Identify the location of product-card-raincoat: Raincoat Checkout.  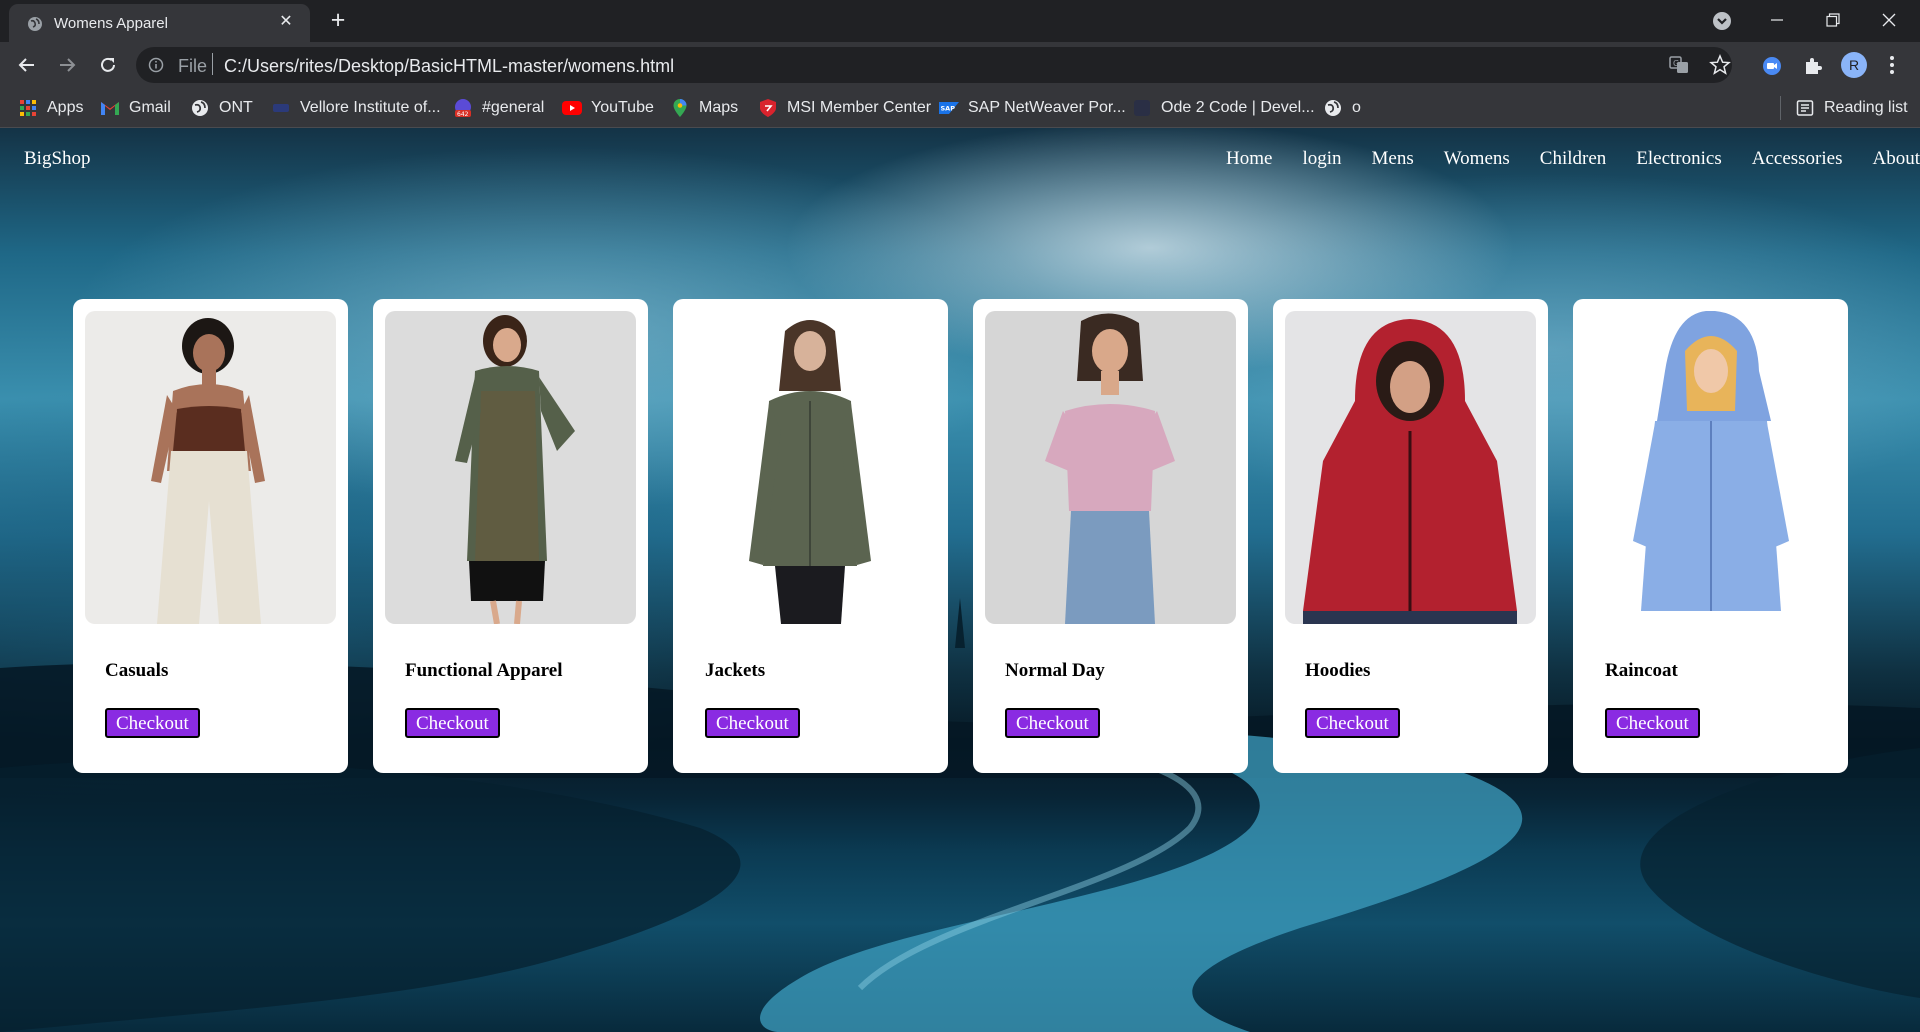
(1710, 536).